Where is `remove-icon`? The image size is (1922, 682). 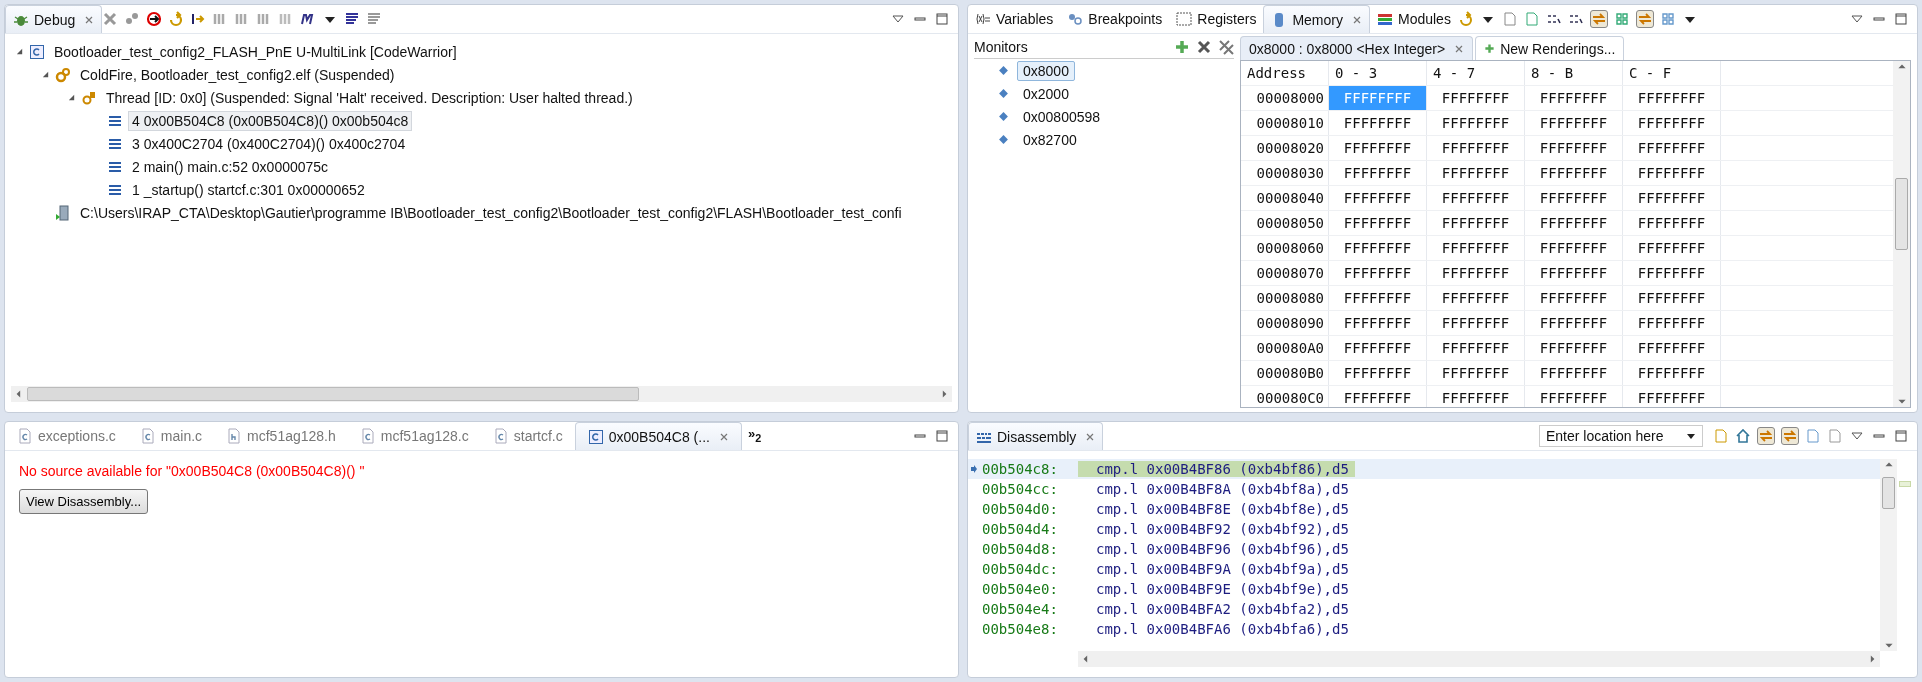 remove-icon is located at coordinates (1204, 47).